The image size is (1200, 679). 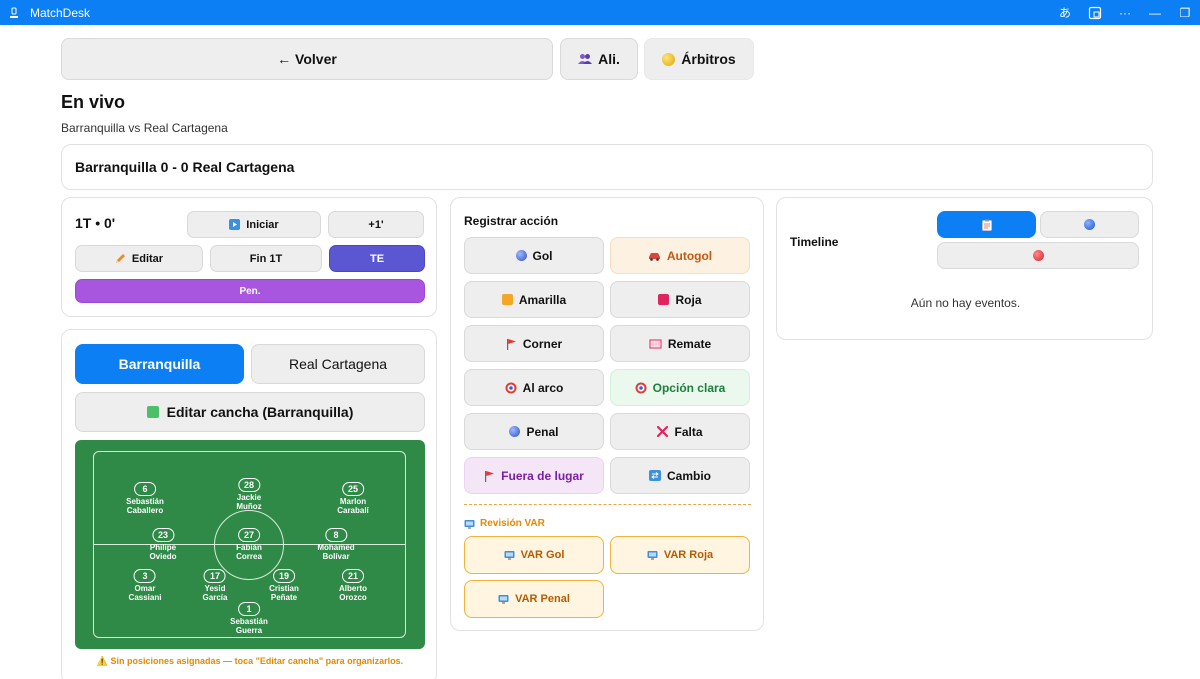 What do you see at coordinates (542, 555) in the screenshot?
I see `var-goal-label: VAR Gol` at bounding box center [542, 555].